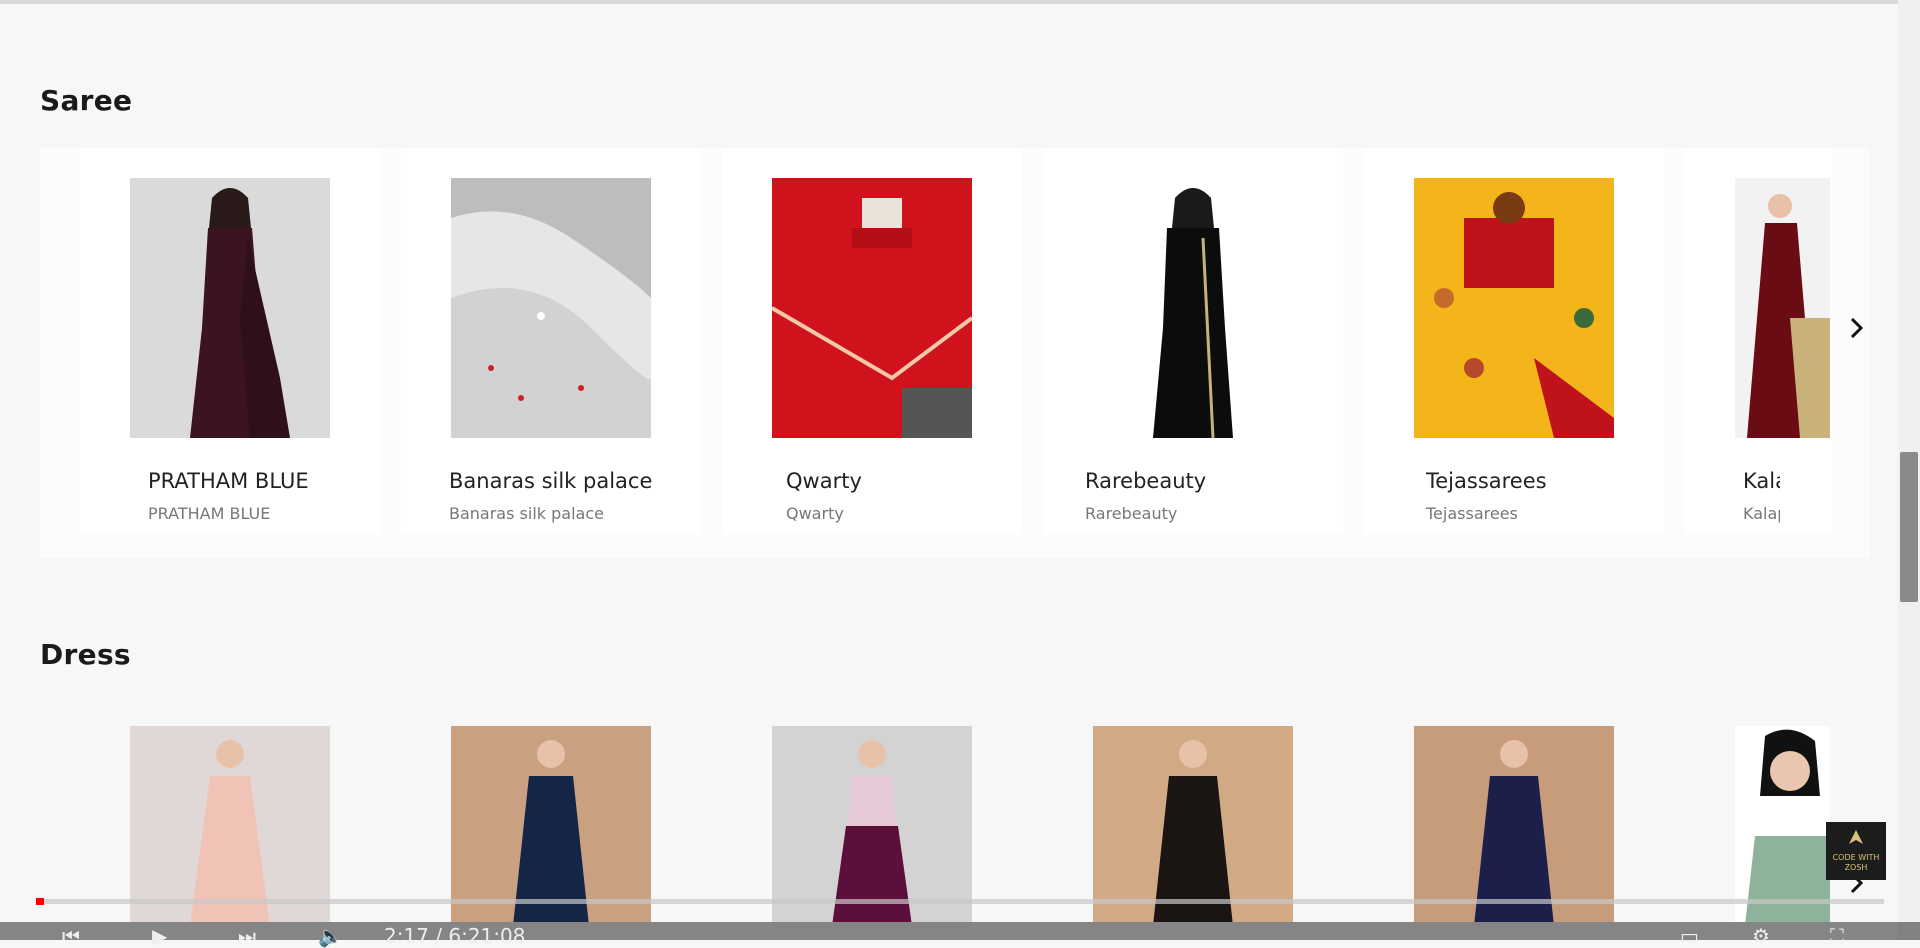 The width and height of the screenshot is (1920, 948). What do you see at coordinates (1837, 936) in the screenshot?
I see `fullscreen-icon: ⛶` at bounding box center [1837, 936].